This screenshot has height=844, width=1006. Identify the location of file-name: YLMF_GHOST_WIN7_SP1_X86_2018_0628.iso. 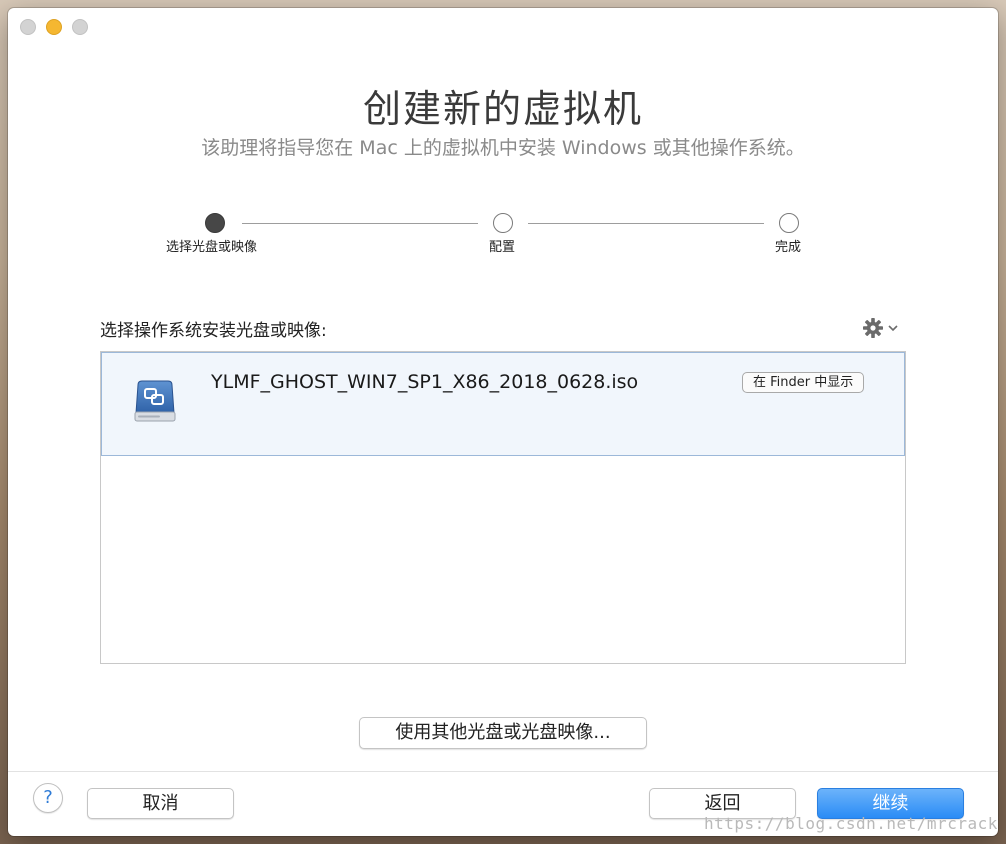
(425, 382).